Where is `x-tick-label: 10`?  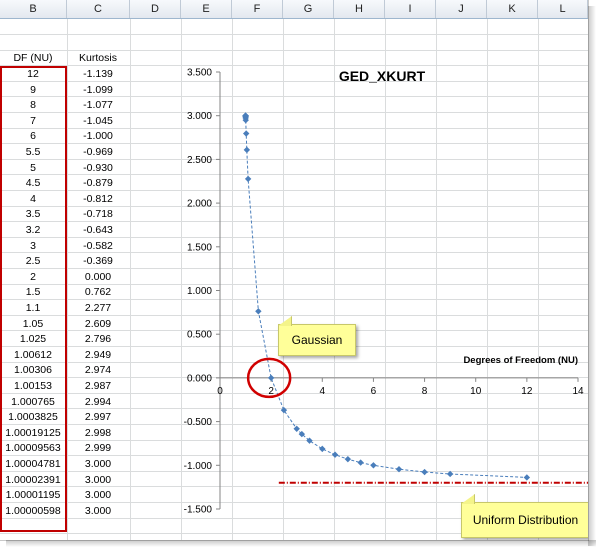 x-tick-label: 10 is located at coordinates (476, 391).